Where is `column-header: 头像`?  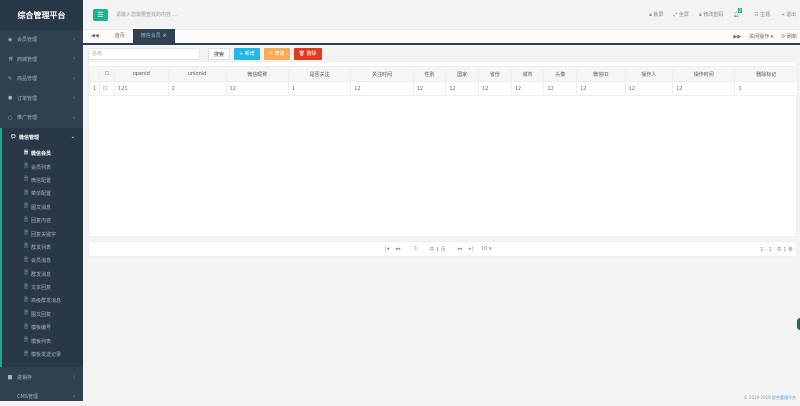 column-header: 头像 is located at coordinates (560, 74).